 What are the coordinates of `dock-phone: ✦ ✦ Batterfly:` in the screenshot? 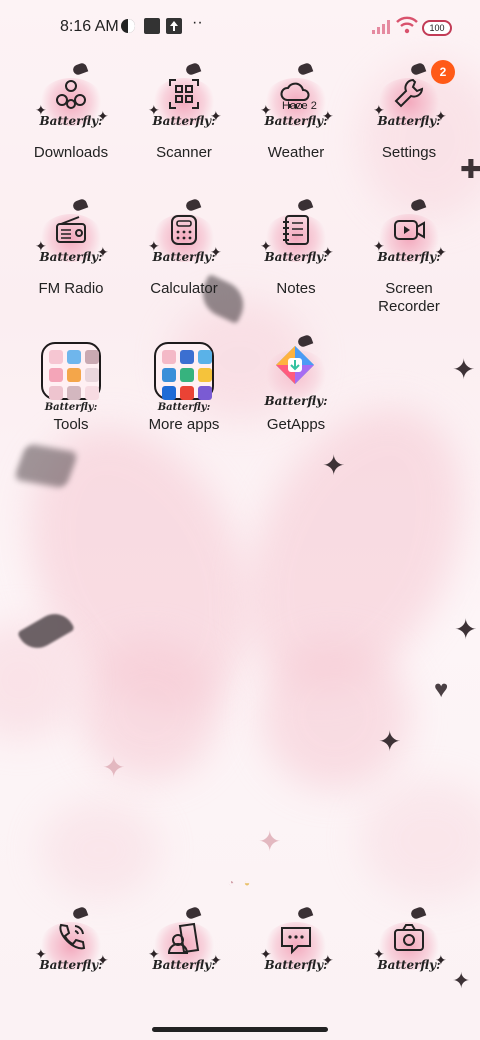 It's located at (71, 943).